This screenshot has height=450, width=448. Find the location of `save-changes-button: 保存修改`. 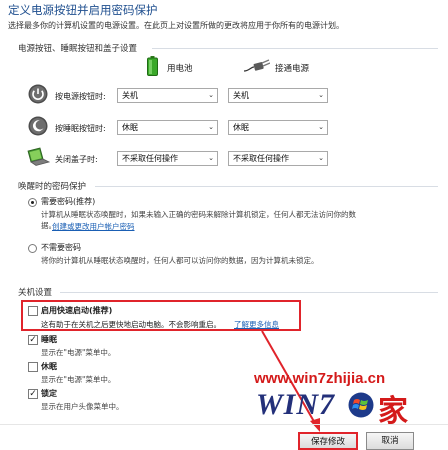

save-changes-button: 保存修改 is located at coordinates (328, 441).